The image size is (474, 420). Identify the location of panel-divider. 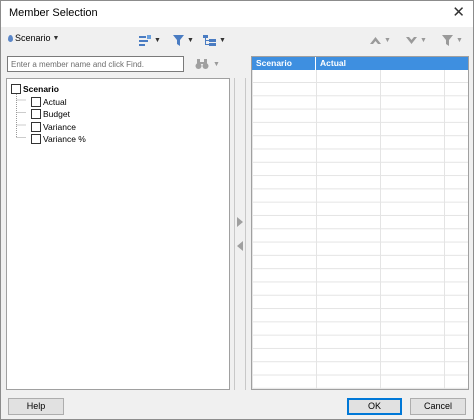
(240, 234).